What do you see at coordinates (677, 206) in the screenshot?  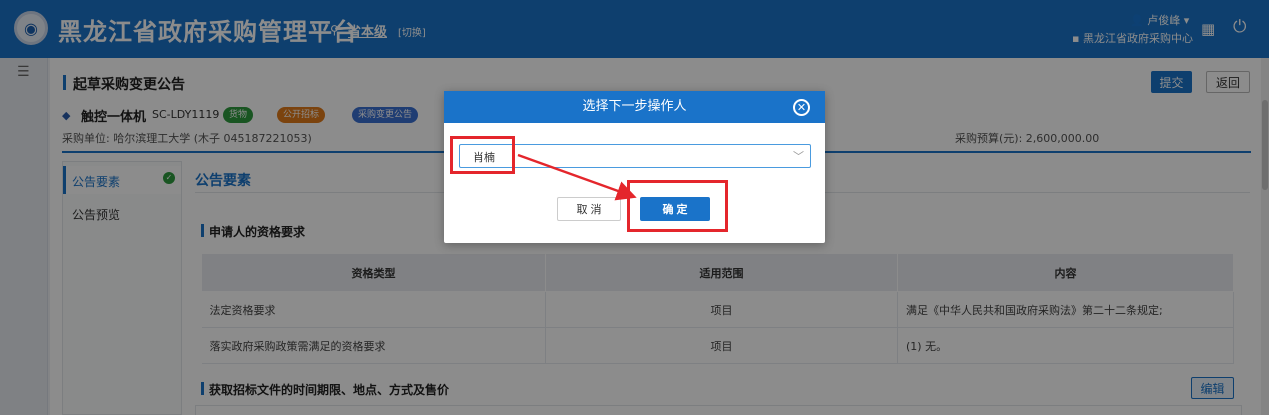 I see `highlight-confirm-box` at bounding box center [677, 206].